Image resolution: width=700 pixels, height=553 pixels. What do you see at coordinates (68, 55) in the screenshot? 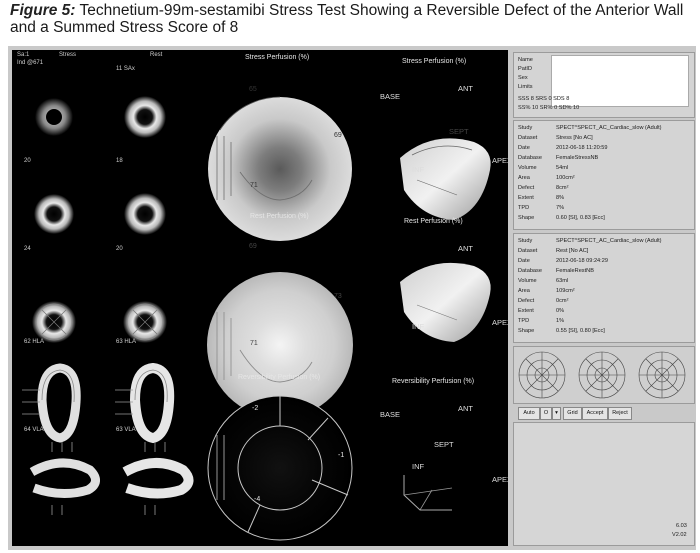
I see `stress-column-header: Stress` at bounding box center [68, 55].